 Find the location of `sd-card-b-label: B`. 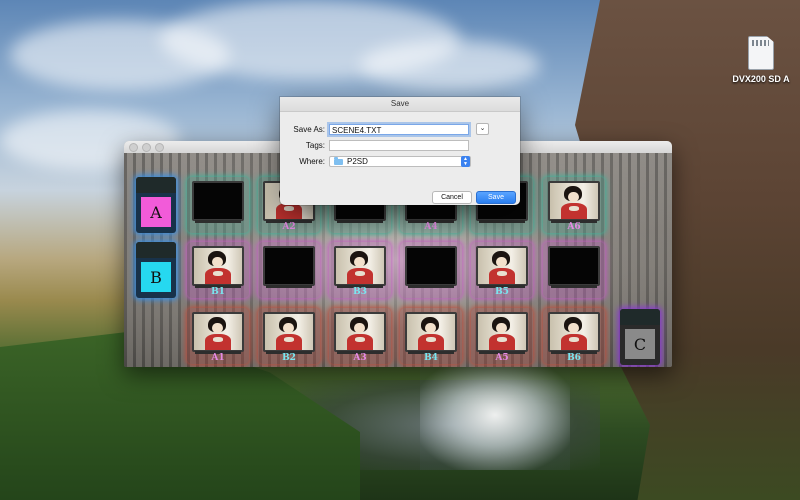

sd-card-b-label: B is located at coordinates (156, 277).